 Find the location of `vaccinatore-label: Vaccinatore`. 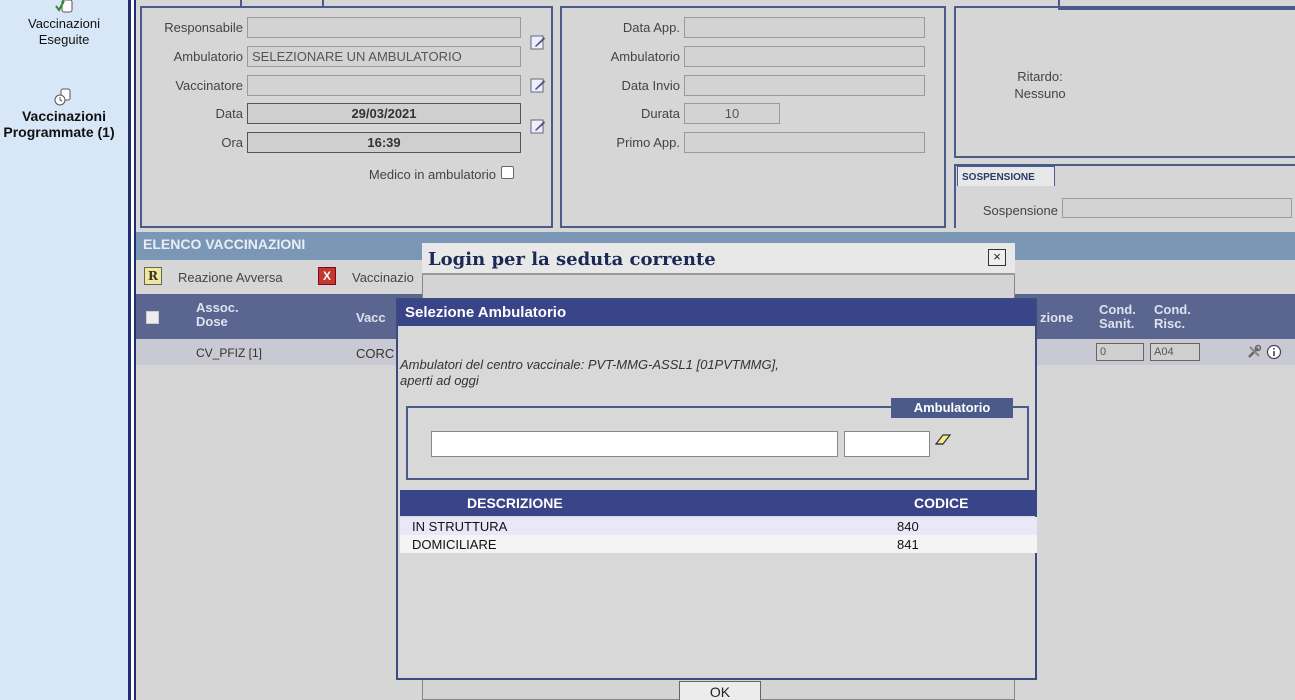

vaccinatore-label: Vaccinatore is located at coordinates (209, 85).